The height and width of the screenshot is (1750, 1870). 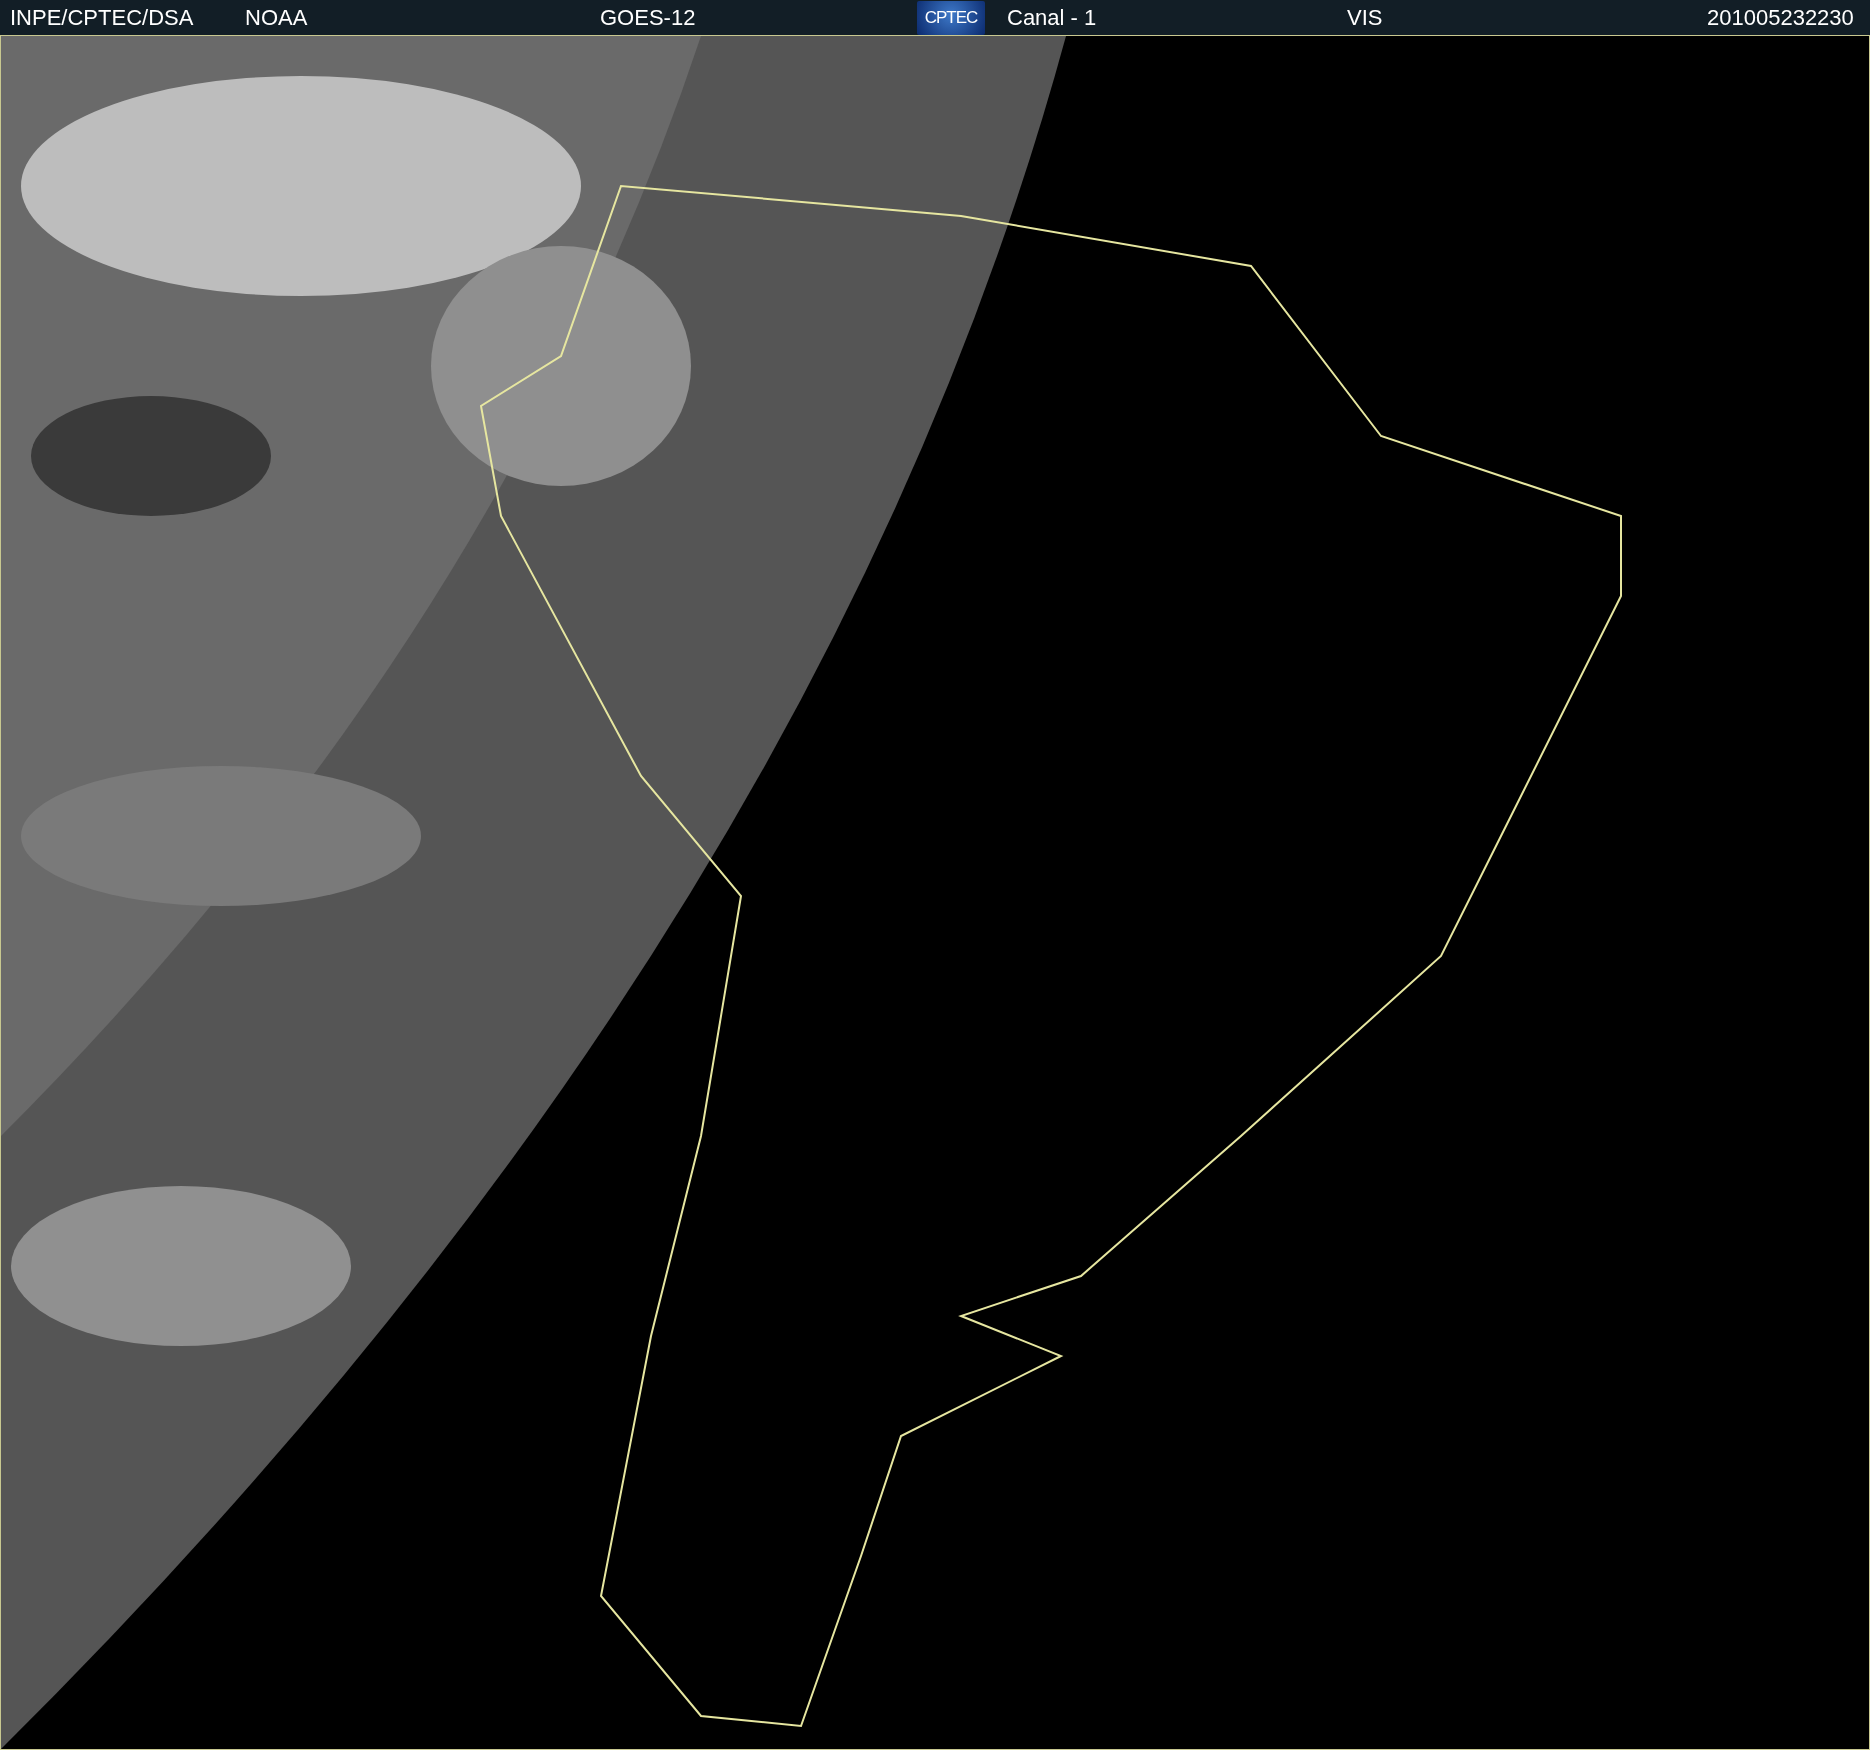 I want to click on header-label: VIS, so click(x=1365, y=17).